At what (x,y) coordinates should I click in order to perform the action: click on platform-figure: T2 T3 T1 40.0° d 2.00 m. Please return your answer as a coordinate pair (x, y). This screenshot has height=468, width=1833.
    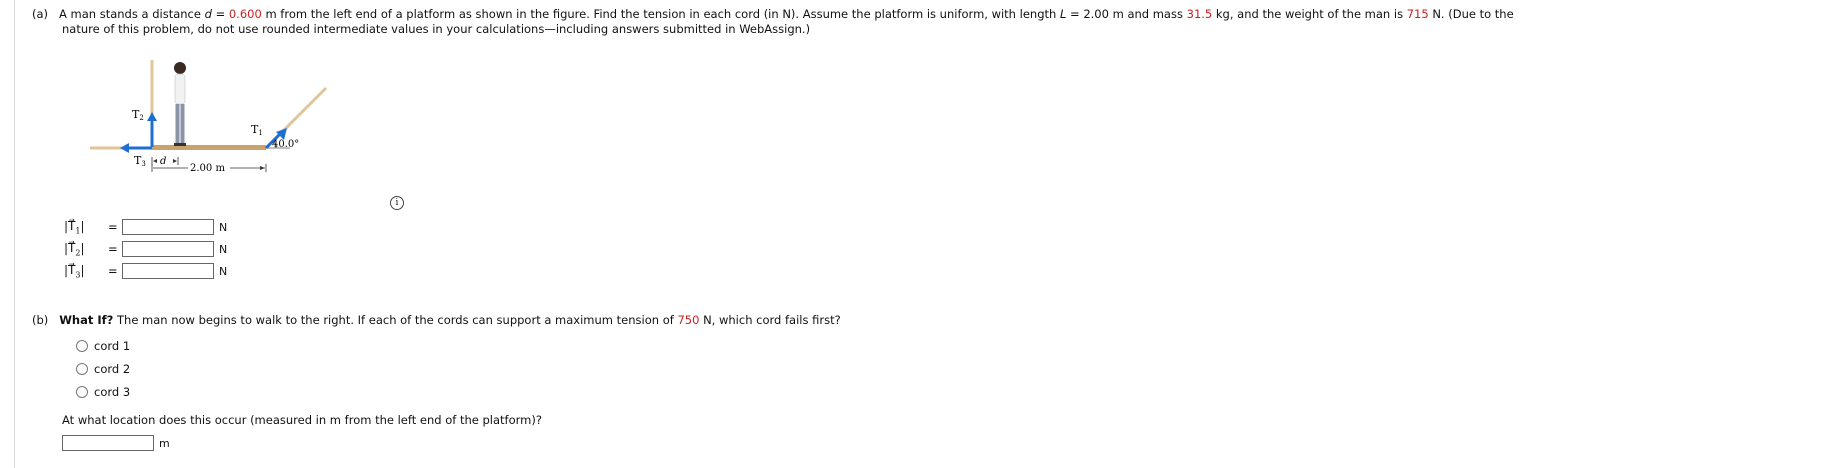
    Looking at the image, I should click on (209, 117).